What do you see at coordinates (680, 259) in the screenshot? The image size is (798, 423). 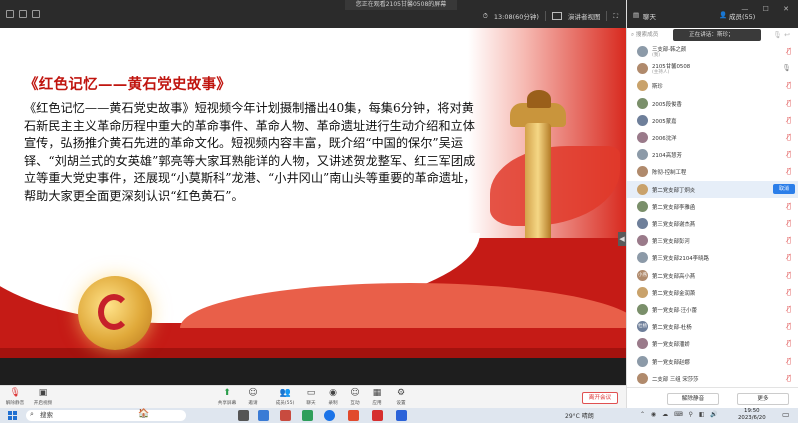 I see `member-name: 第三党支部2104李晓路` at bounding box center [680, 259].